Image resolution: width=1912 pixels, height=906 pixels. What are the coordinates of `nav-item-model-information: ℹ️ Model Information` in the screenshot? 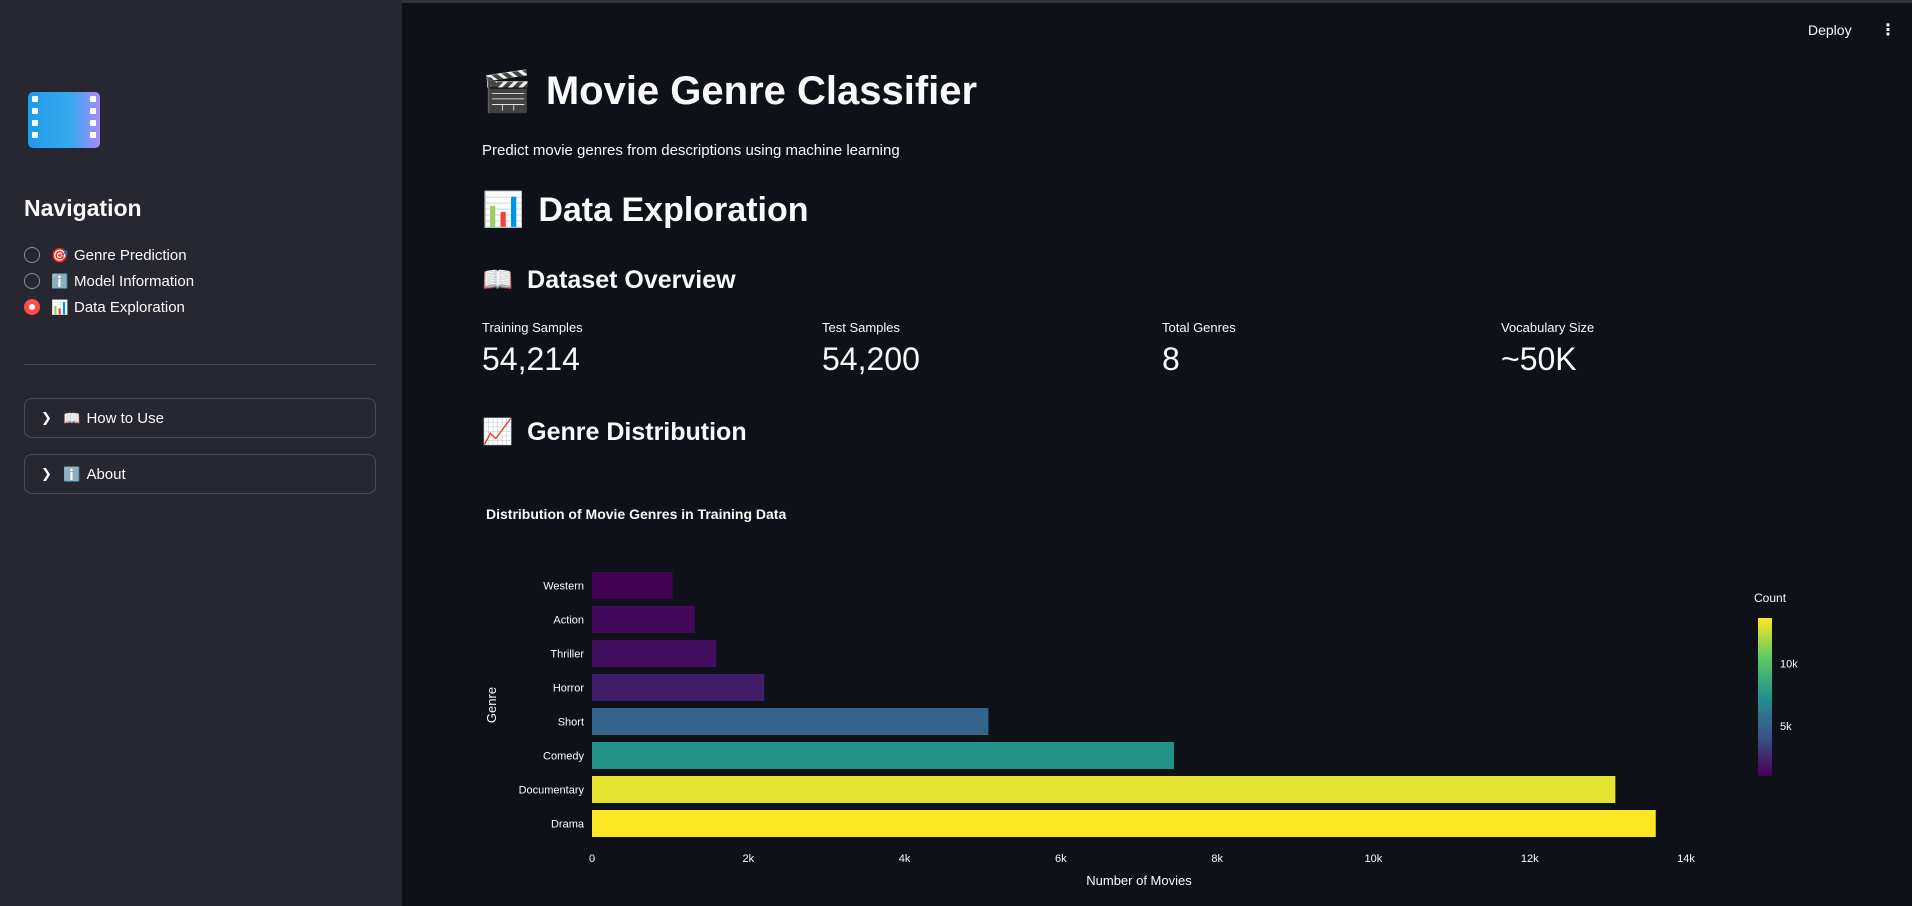 It's located at (109, 281).